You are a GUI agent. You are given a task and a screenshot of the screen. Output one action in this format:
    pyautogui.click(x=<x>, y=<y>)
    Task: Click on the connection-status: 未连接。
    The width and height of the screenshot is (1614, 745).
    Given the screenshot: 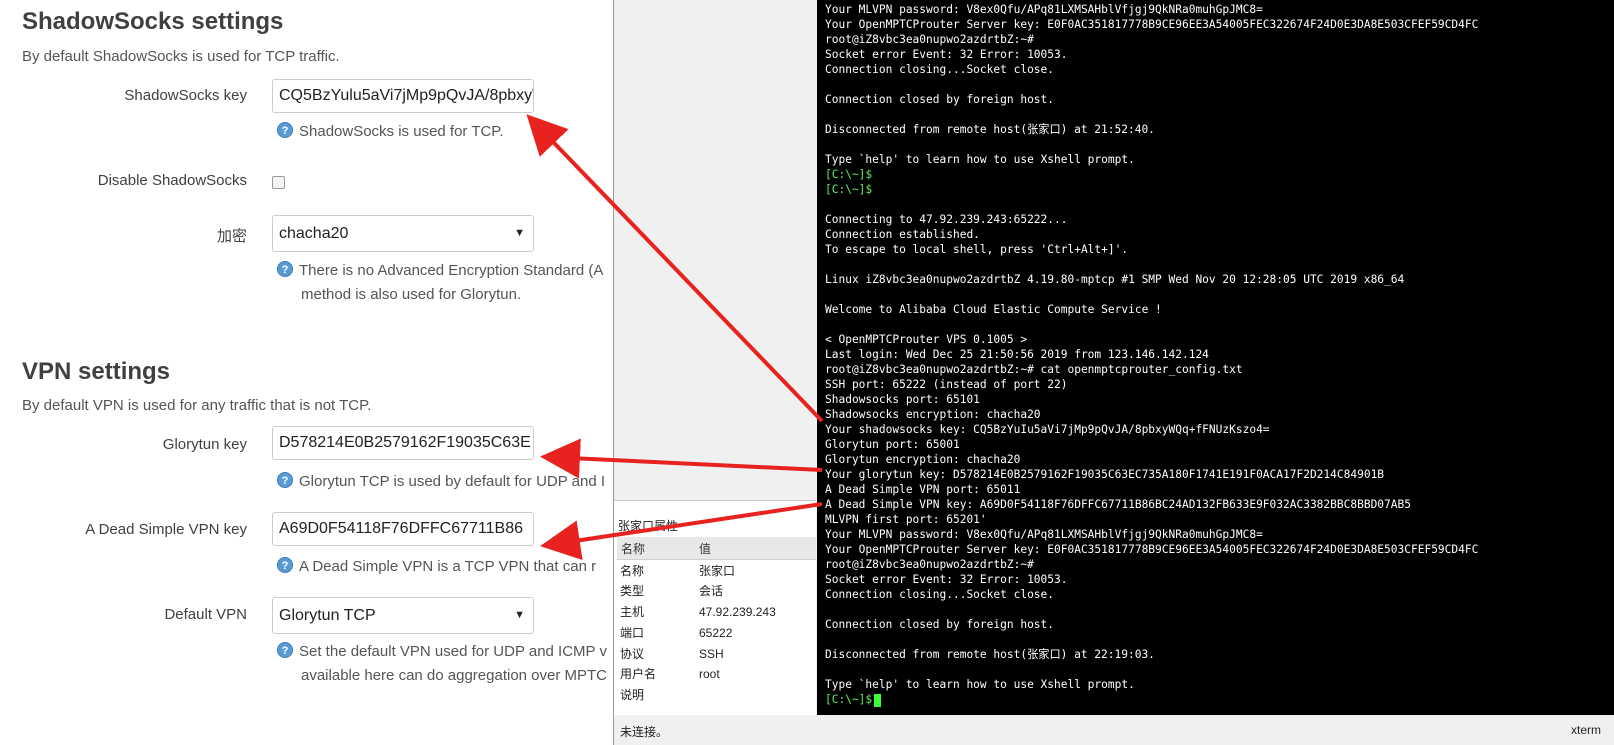 What is the action you would take?
    pyautogui.click(x=644, y=732)
    